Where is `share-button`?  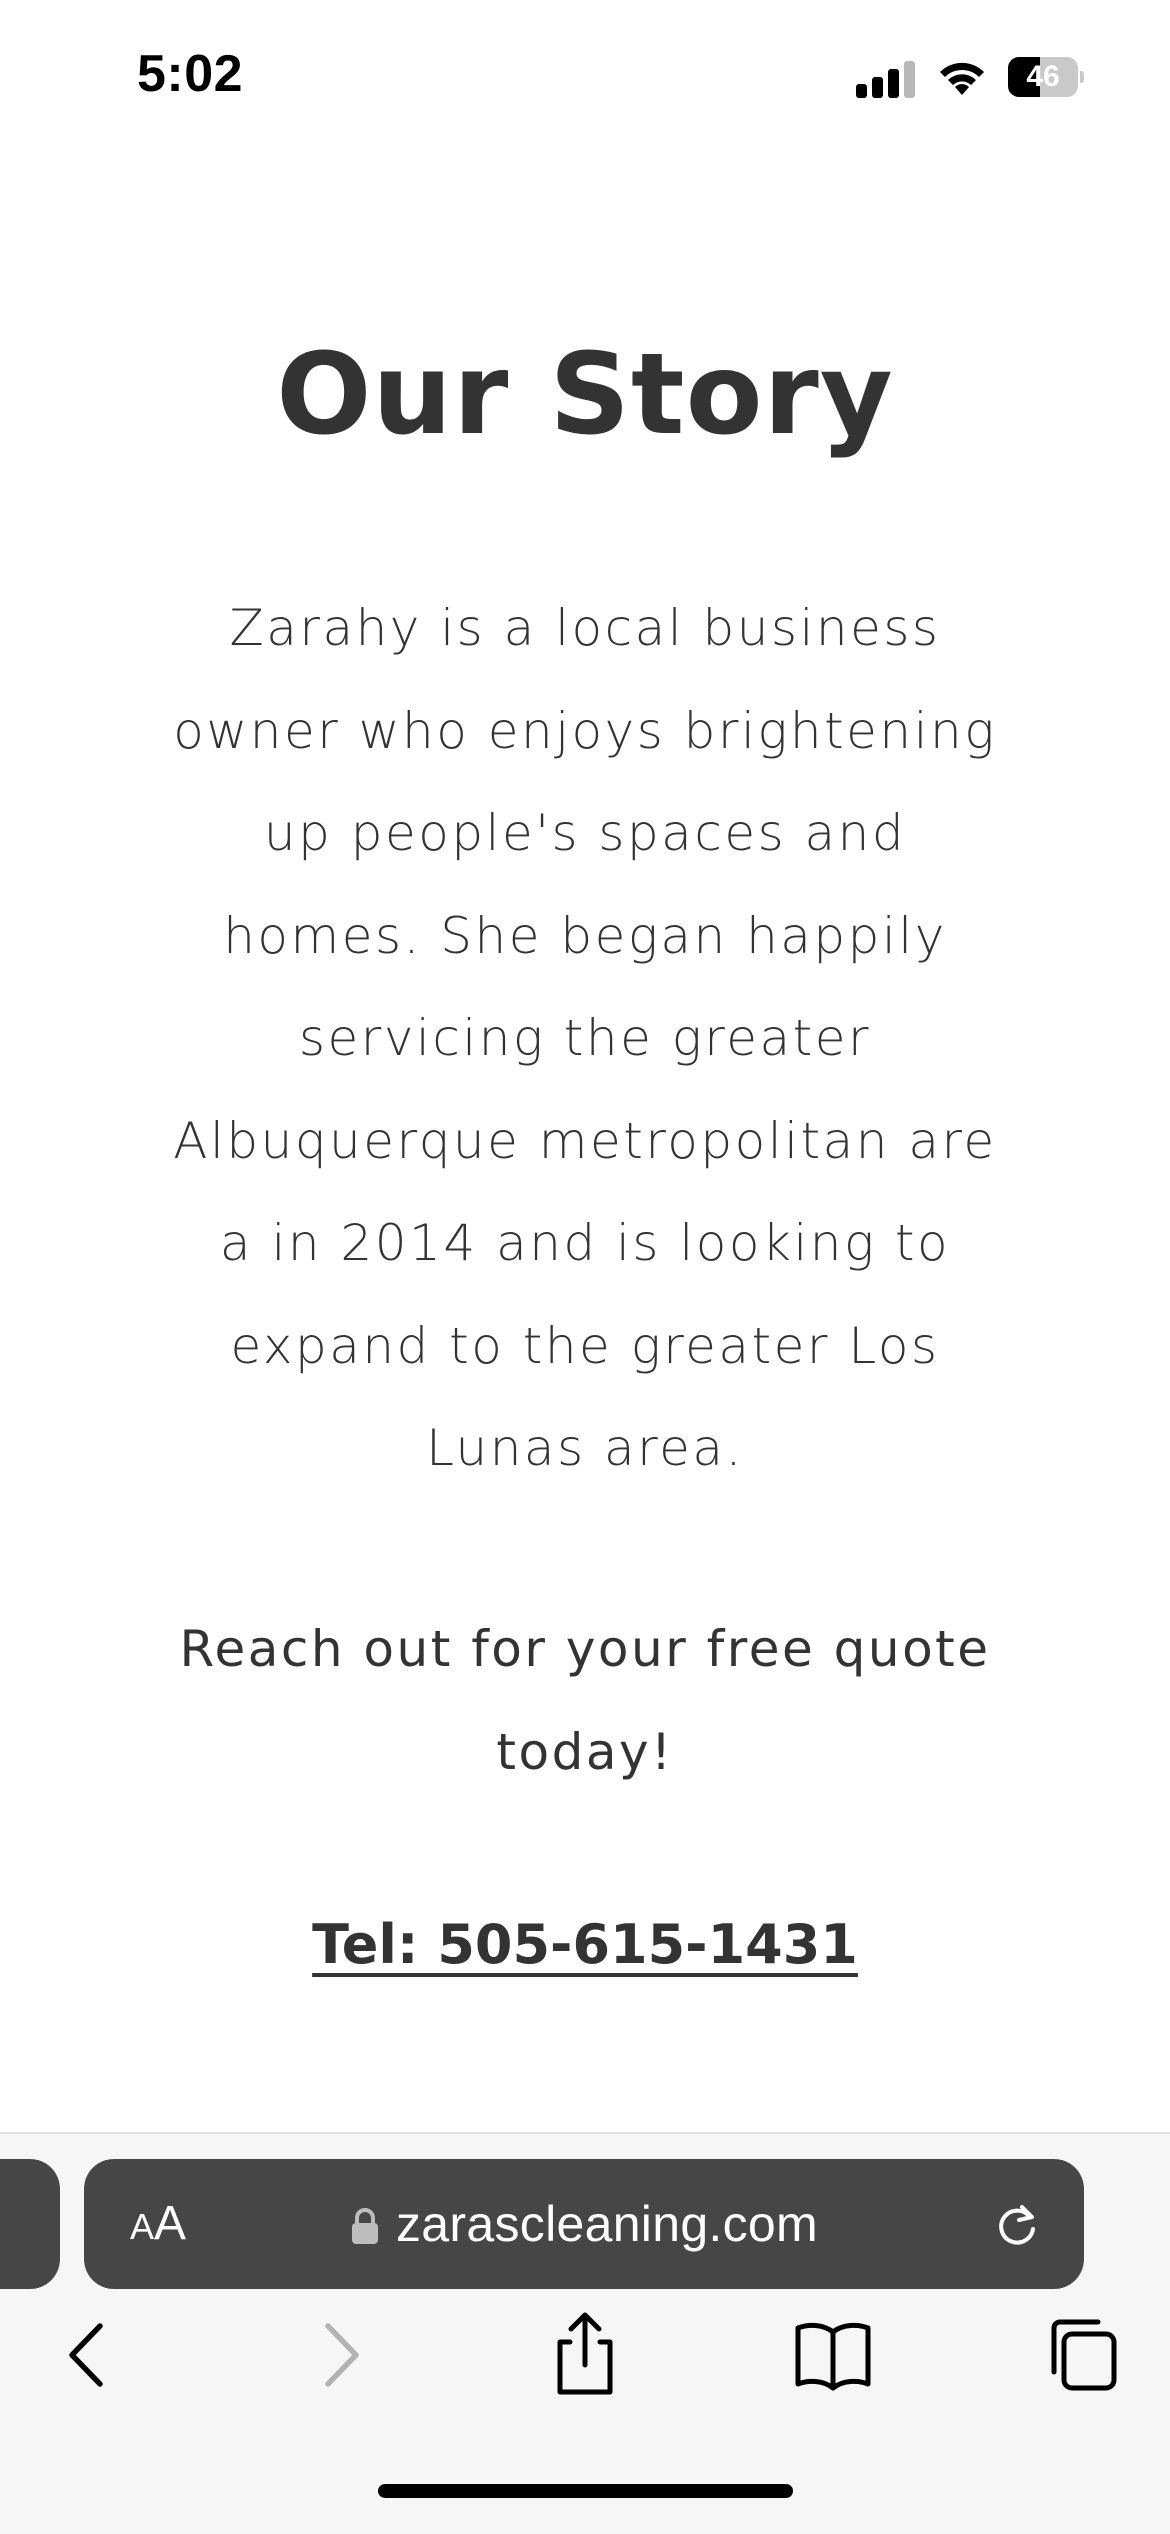
share-button is located at coordinates (585, 2355).